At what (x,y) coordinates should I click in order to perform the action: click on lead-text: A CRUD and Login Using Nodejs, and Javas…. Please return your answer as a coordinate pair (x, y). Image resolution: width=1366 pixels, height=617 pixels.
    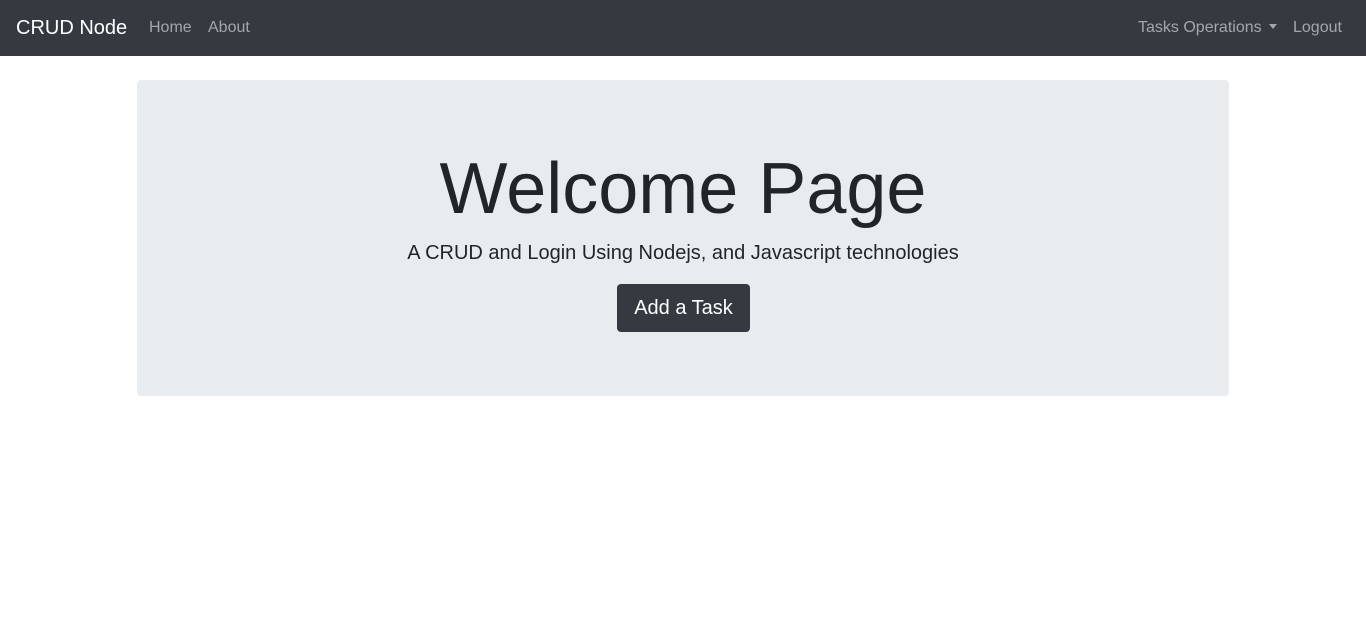
    Looking at the image, I should click on (683, 253).